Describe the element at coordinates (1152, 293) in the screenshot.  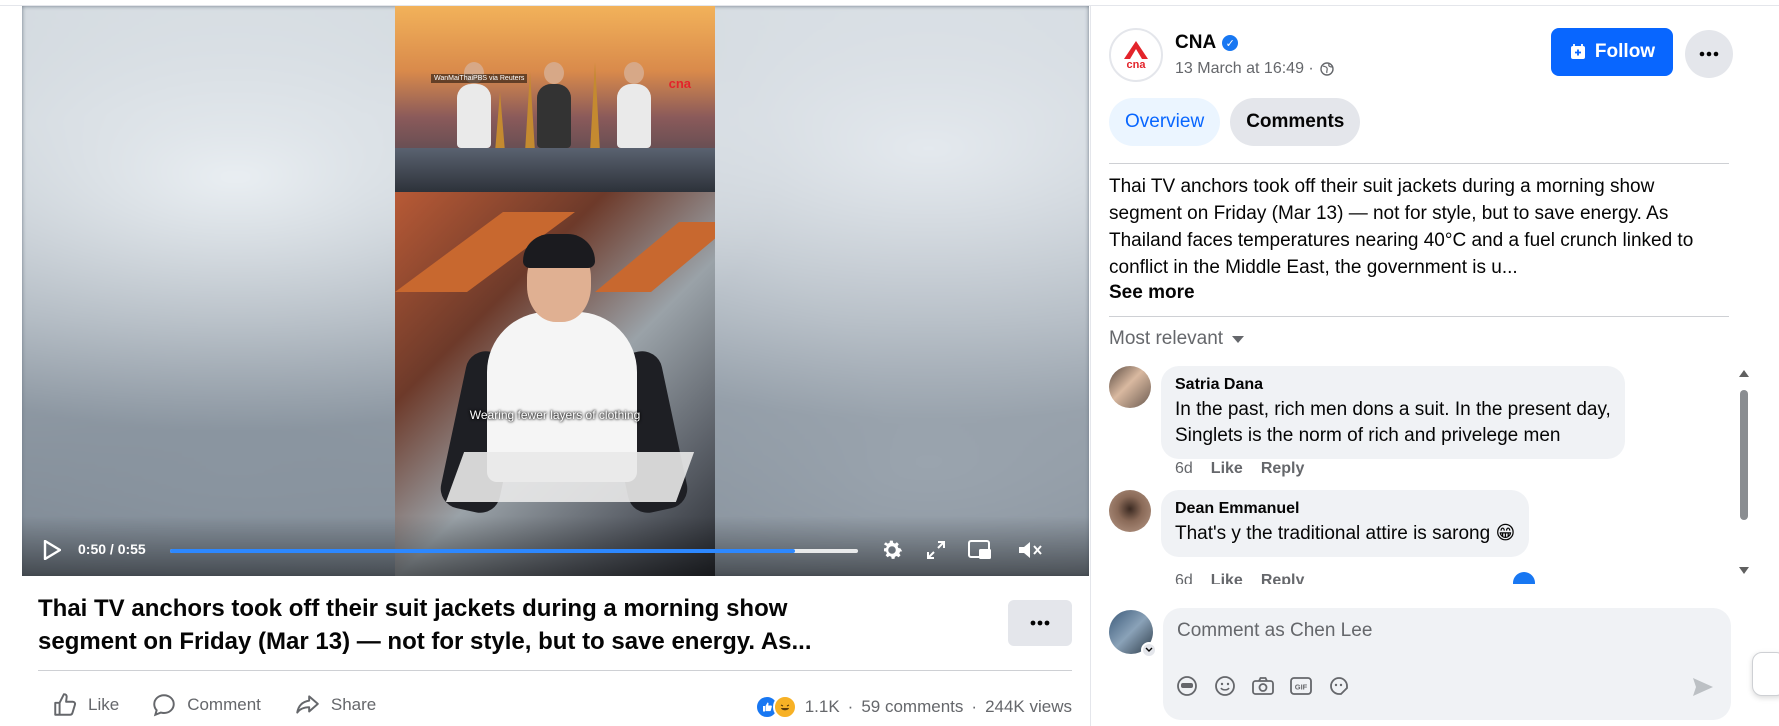
I see `see-more-link: See more` at that location.